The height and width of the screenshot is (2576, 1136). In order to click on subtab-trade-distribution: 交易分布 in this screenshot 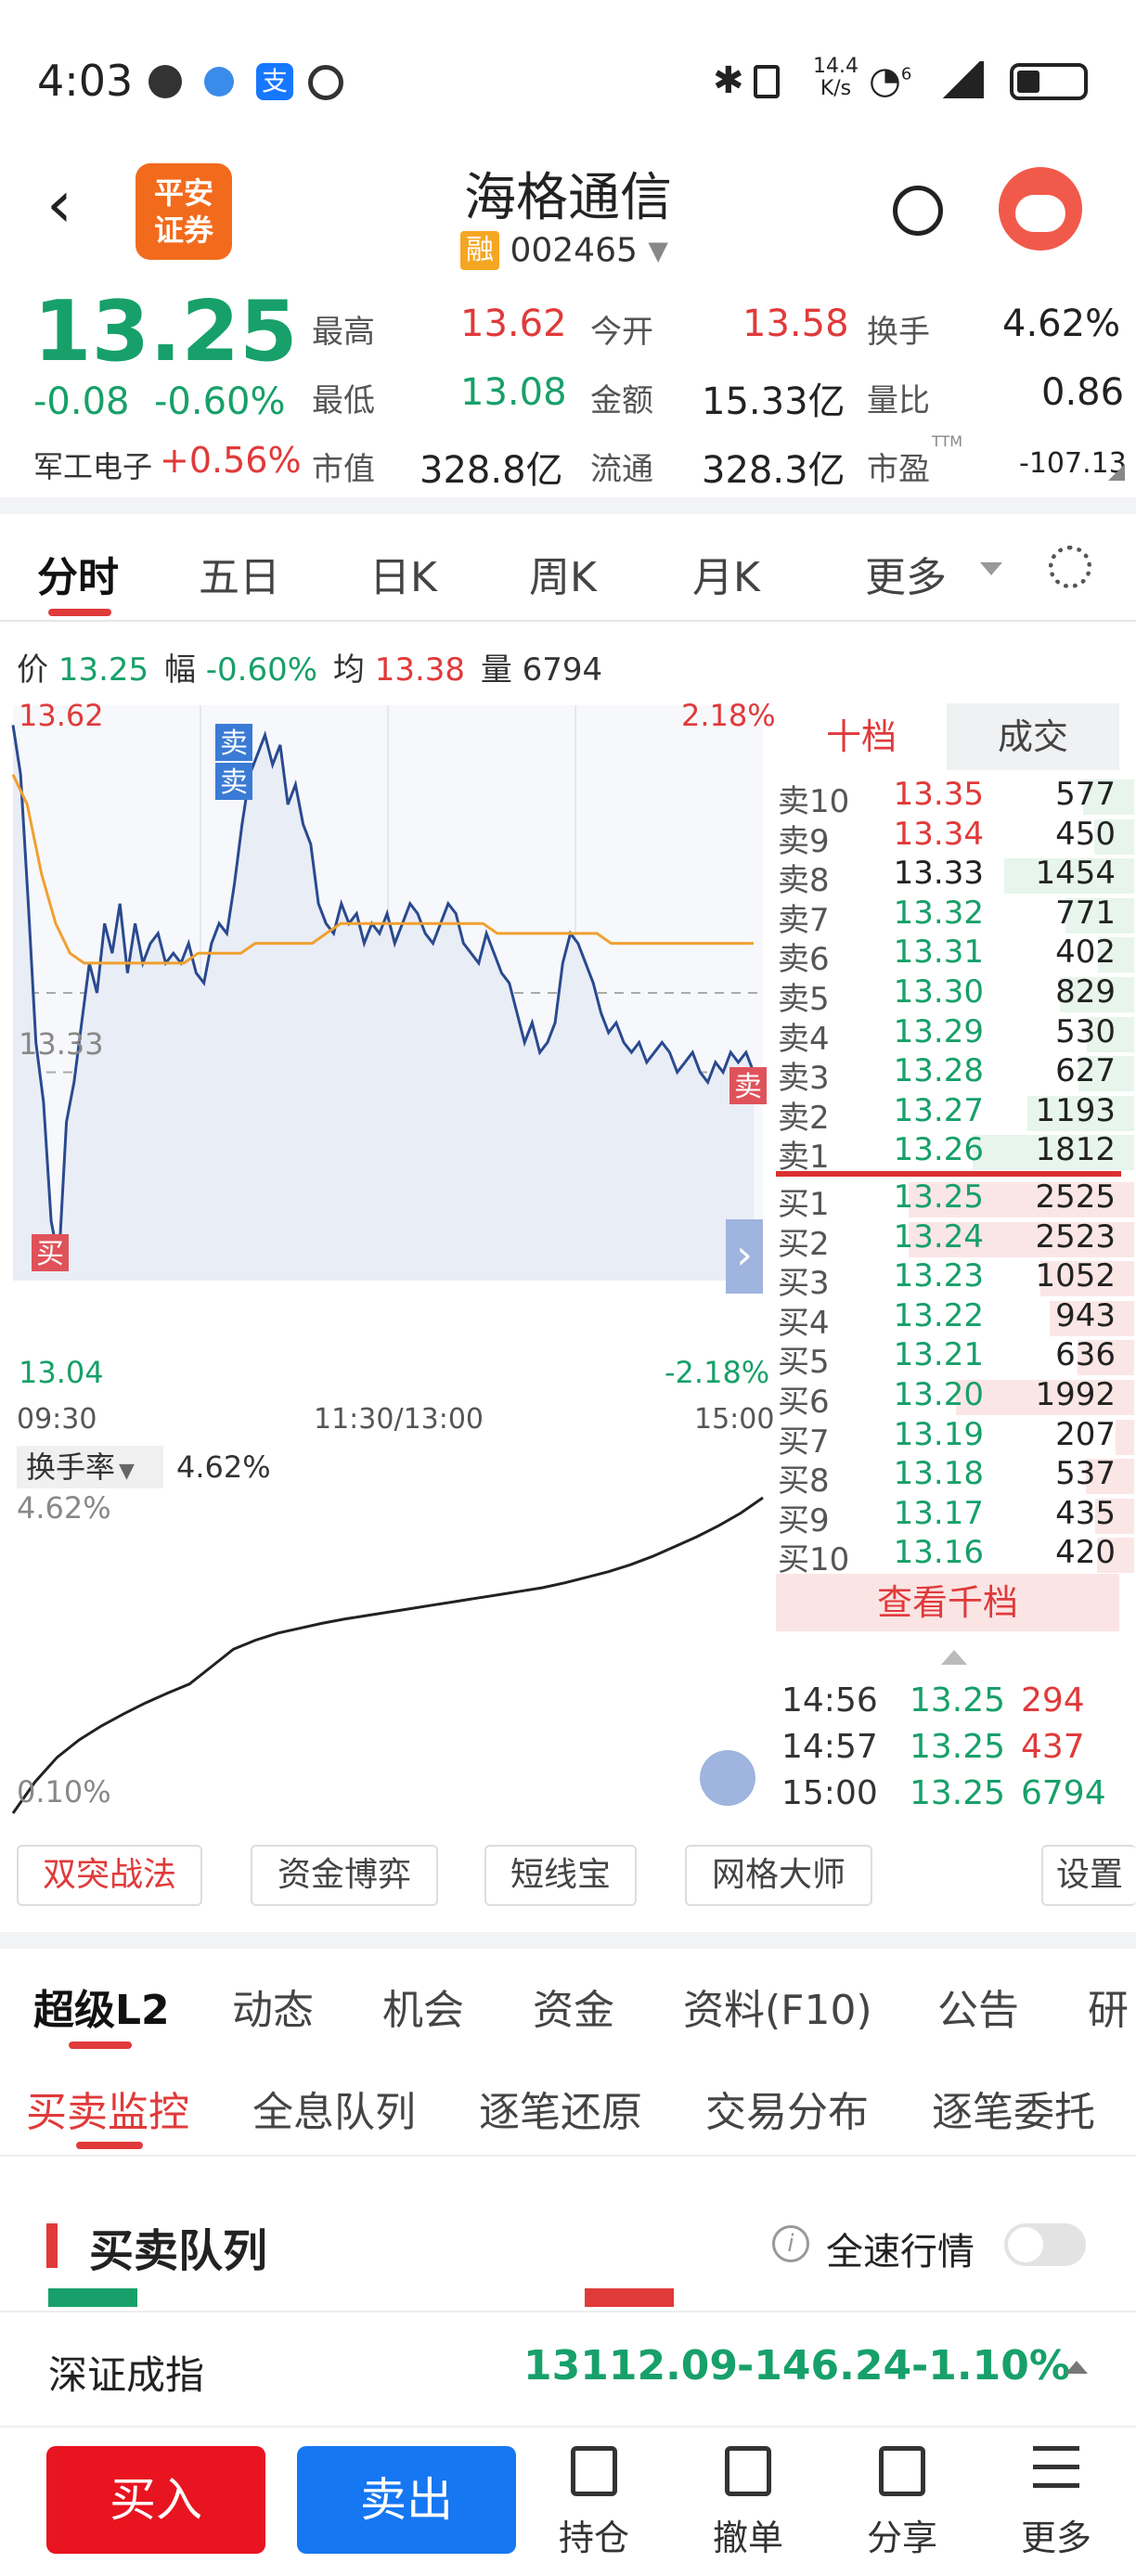, I will do `click(787, 2108)`.